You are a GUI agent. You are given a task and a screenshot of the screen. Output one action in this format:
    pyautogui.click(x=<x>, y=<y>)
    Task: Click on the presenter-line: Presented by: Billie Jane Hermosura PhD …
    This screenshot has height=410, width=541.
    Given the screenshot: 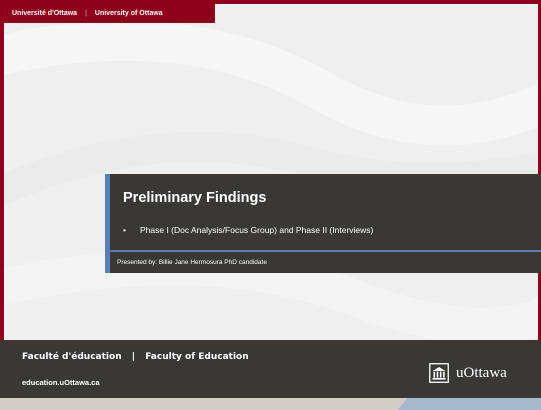 What is the action you would take?
    pyautogui.click(x=192, y=262)
    